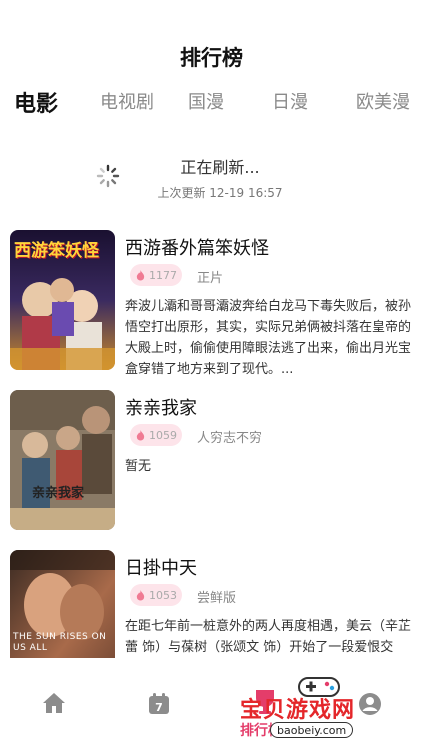  I want to click on category-tabs: 电影 电视剧 国漫 日漫 欧美漫, so click(211, 103).